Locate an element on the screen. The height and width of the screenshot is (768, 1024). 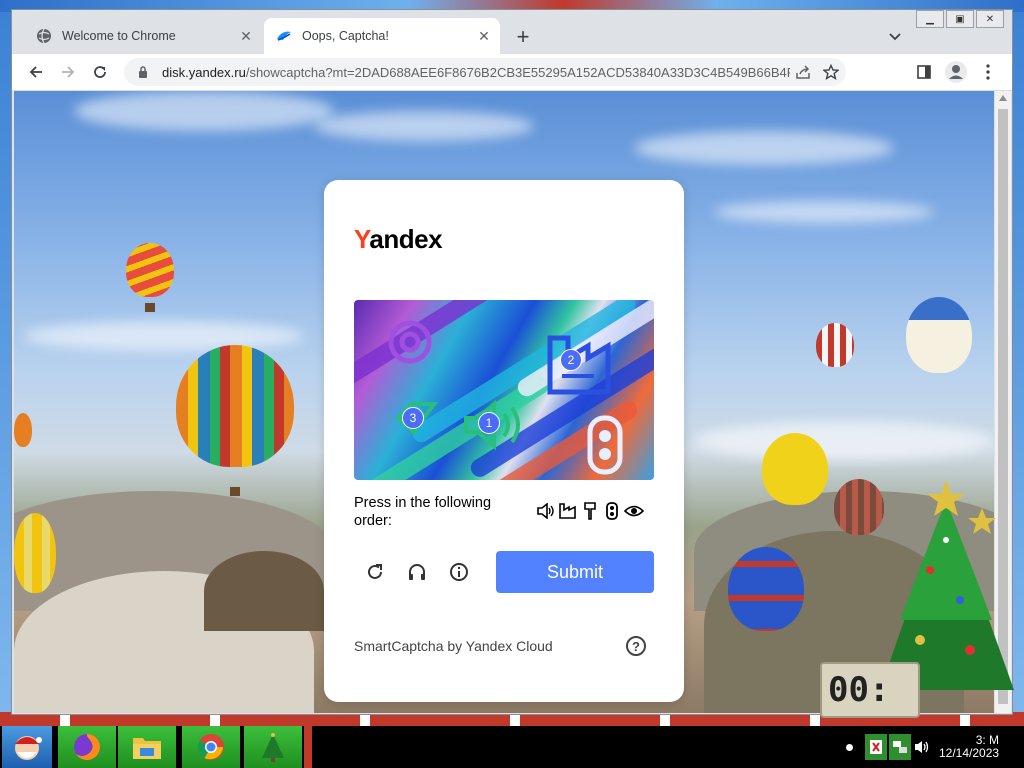
taskbar-divider is located at coordinates (308, 747).